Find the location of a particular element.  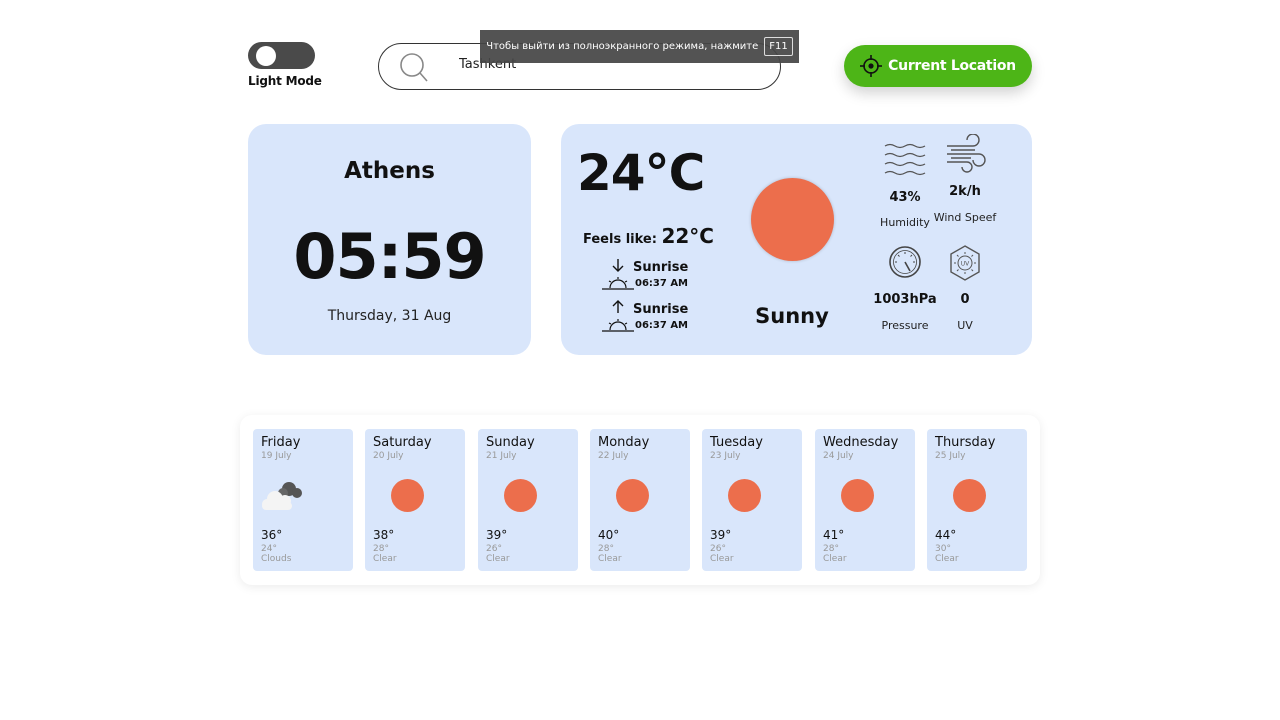

uv-stat: 0 UV is located at coordinates (965, 312).